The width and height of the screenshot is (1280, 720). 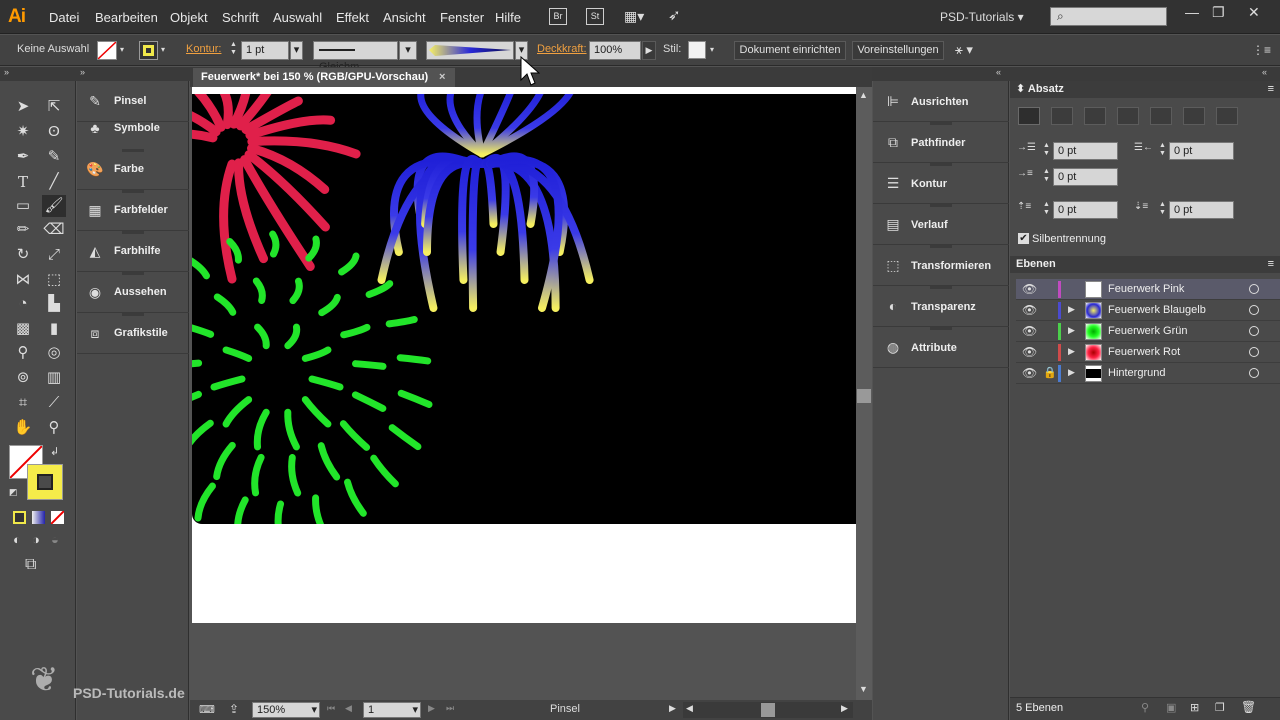 I want to click on space-before-stepper: ▲ ▼, so click(x=1046, y=210).